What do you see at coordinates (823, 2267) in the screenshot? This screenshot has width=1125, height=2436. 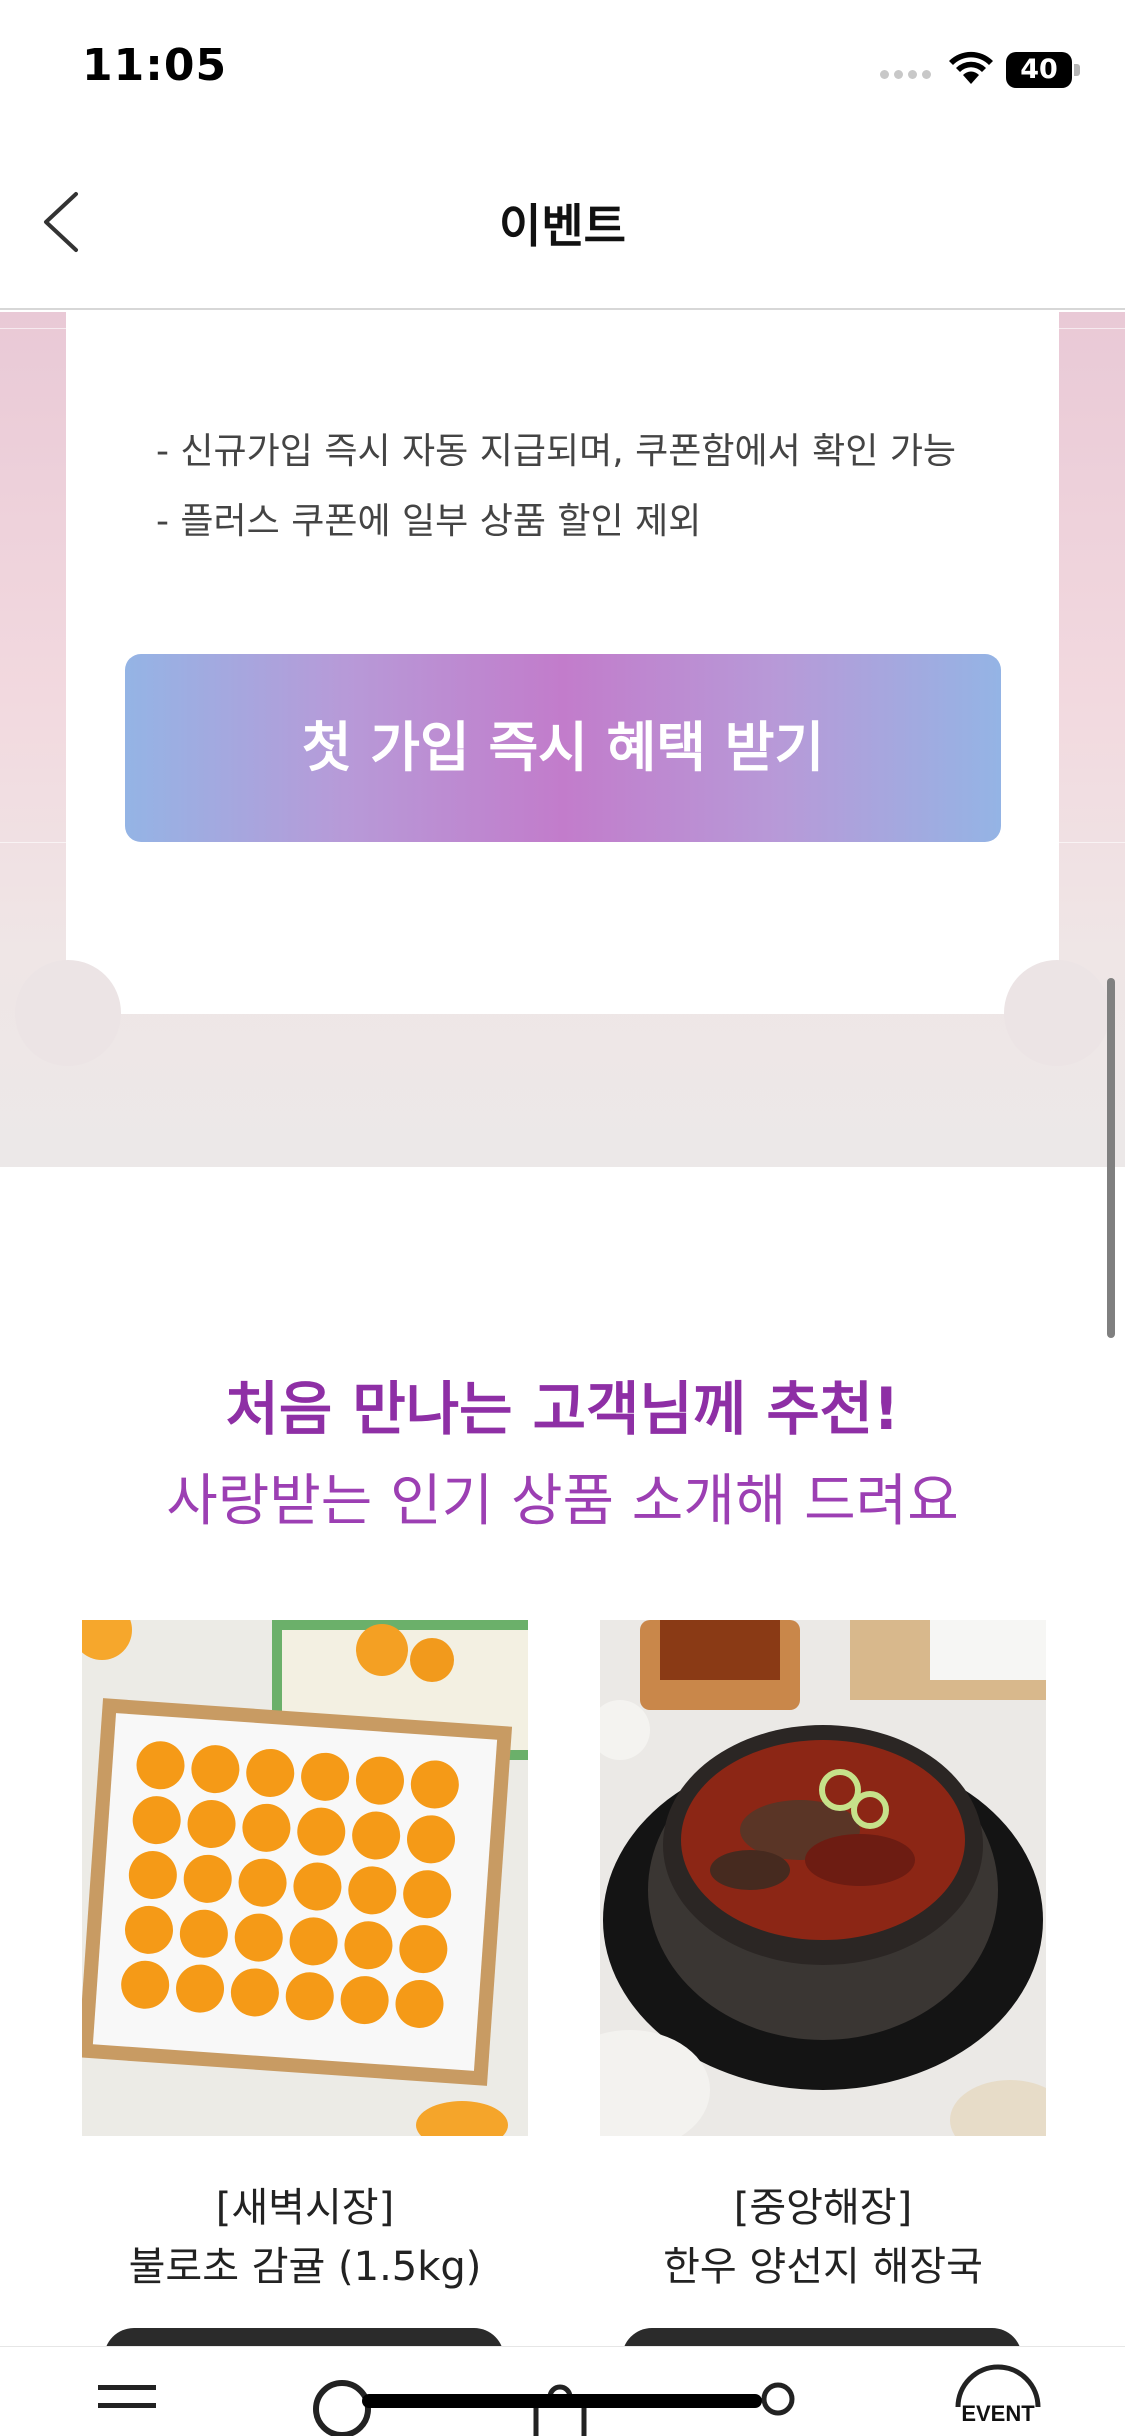 I see `product-name: 한우 양선지 해장국` at bounding box center [823, 2267].